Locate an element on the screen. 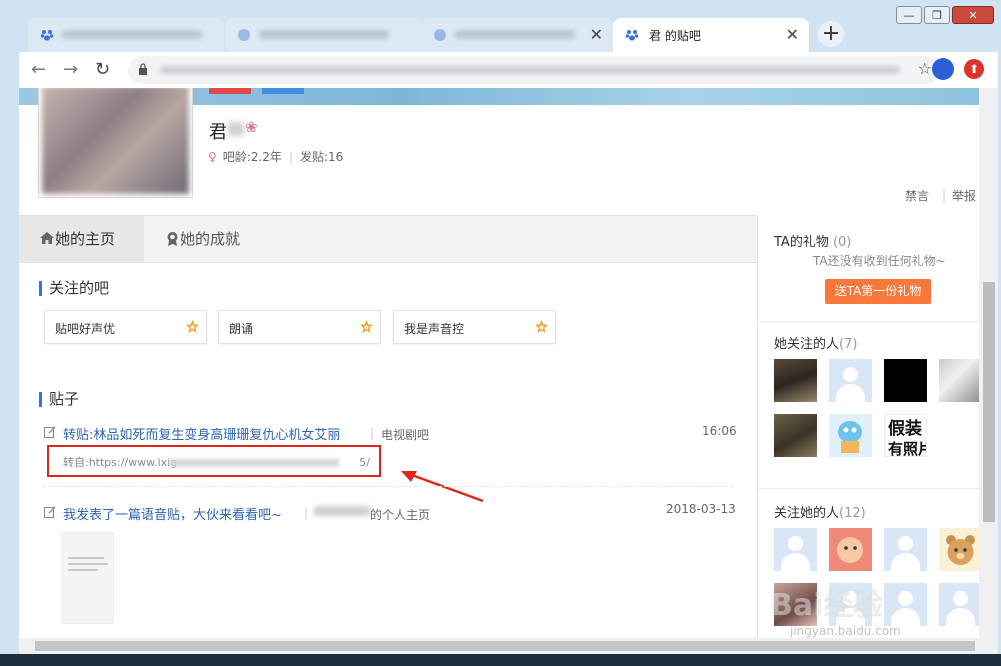 The image size is (1001, 666). gifts-empty-note: TA还没有收到任何礼物~ is located at coordinates (879, 261).